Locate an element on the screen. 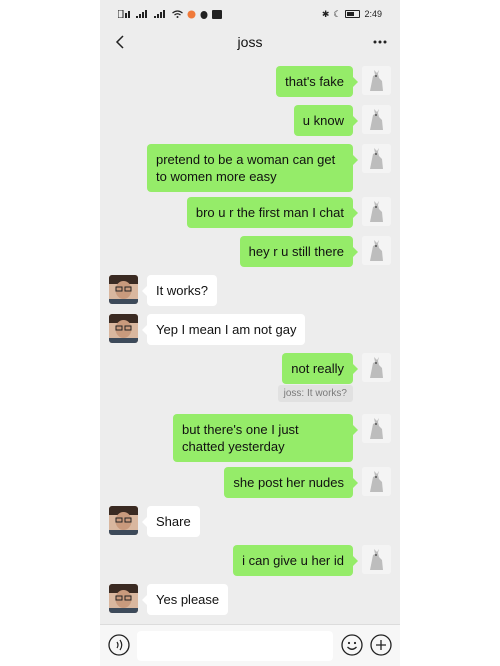  received-bubble: Share is located at coordinates (171, 521).